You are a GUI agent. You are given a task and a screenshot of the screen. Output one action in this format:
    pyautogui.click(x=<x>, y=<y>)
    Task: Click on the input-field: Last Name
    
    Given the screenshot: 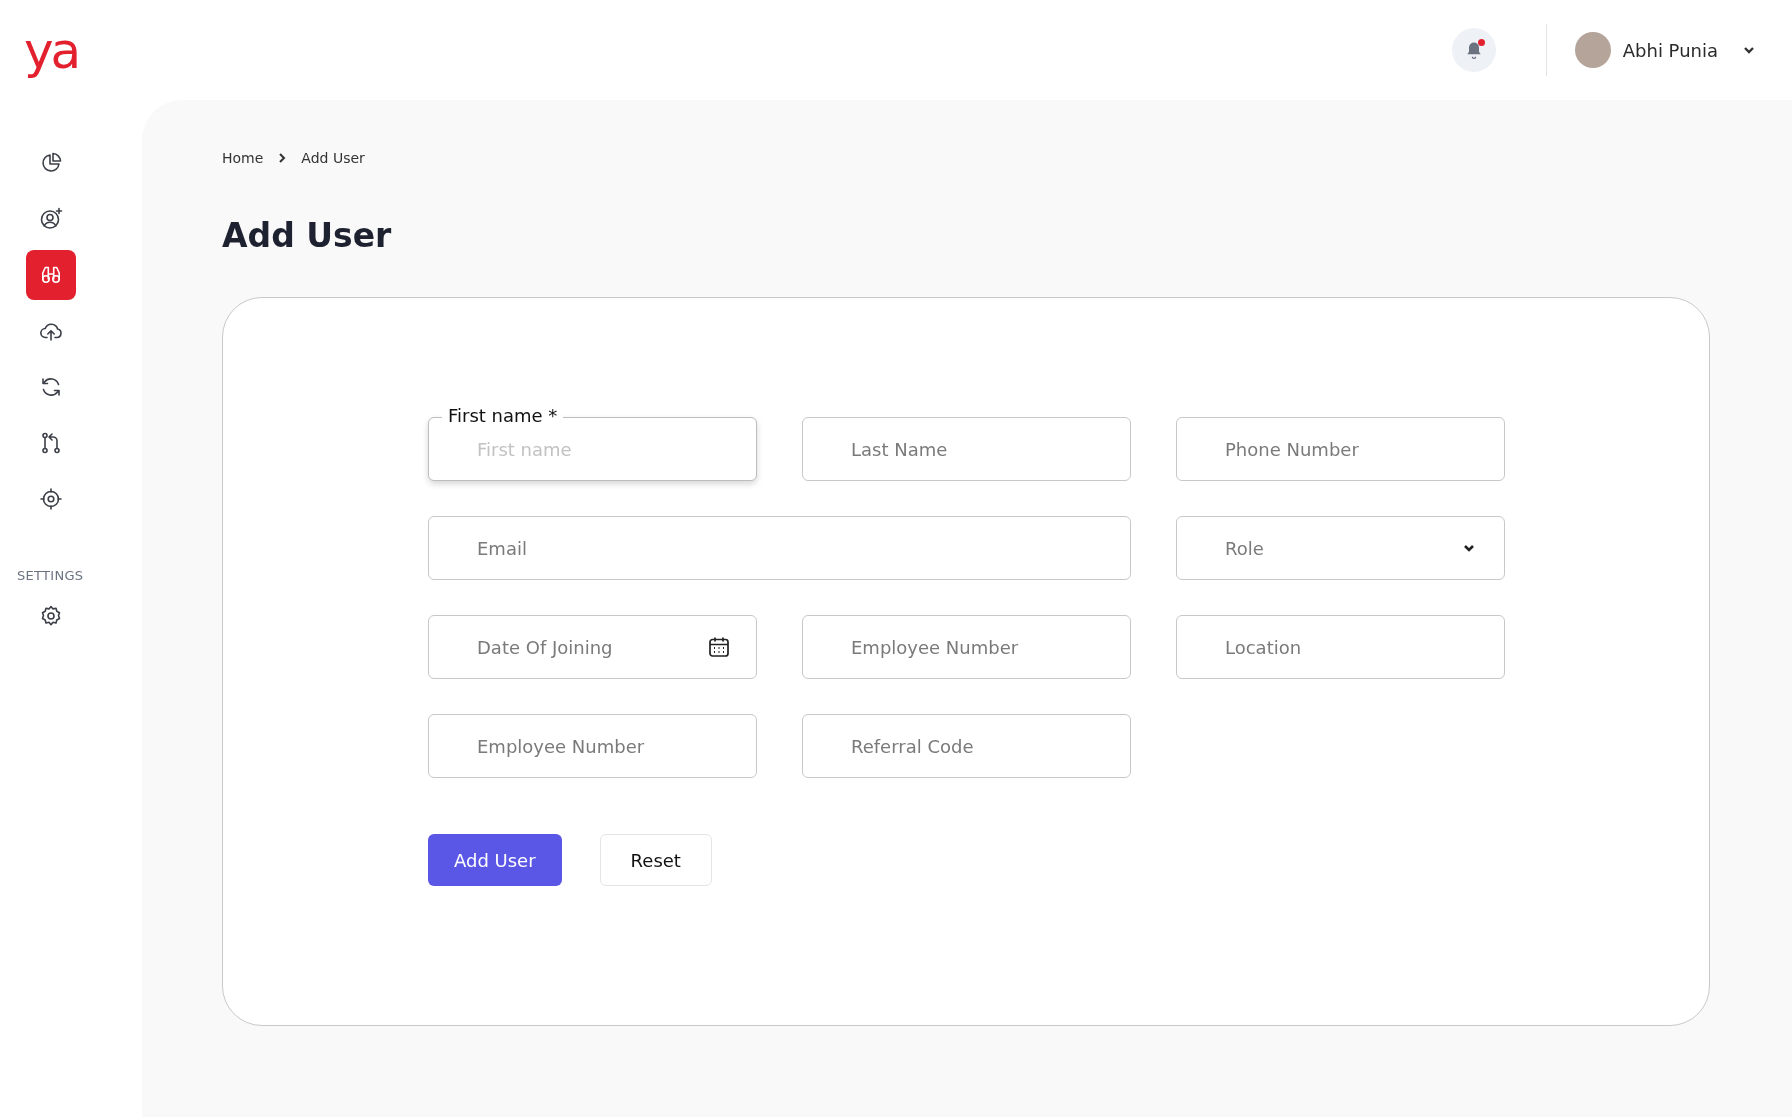 What is the action you would take?
    pyautogui.click(x=966, y=449)
    